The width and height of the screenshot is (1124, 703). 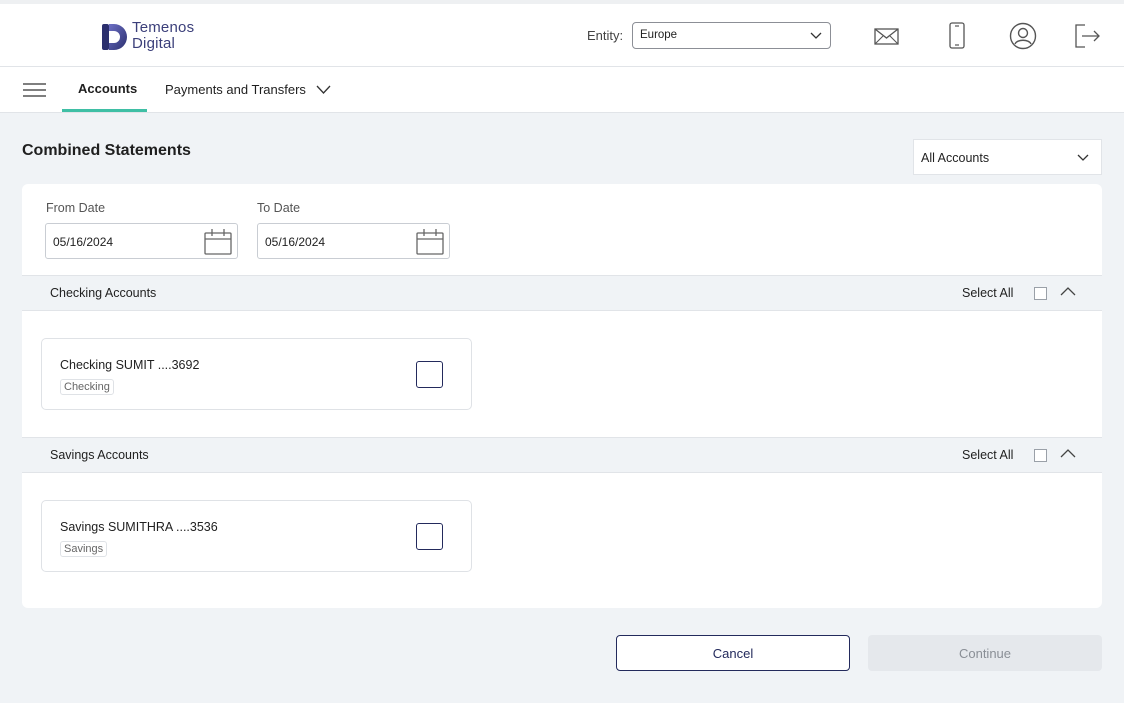 I want to click on tab-accounts: Accounts, so click(x=104, y=89).